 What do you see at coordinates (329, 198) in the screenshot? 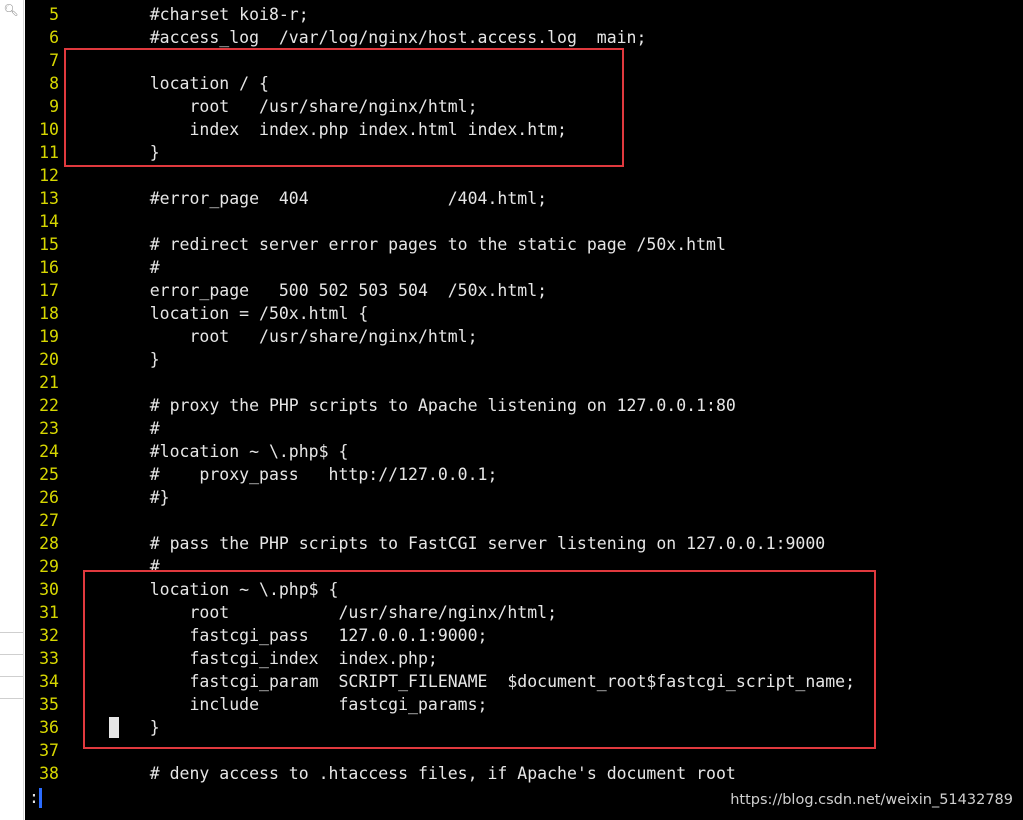
I see `line-text: #error_page 404 /404.html;` at bounding box center [329, 198].